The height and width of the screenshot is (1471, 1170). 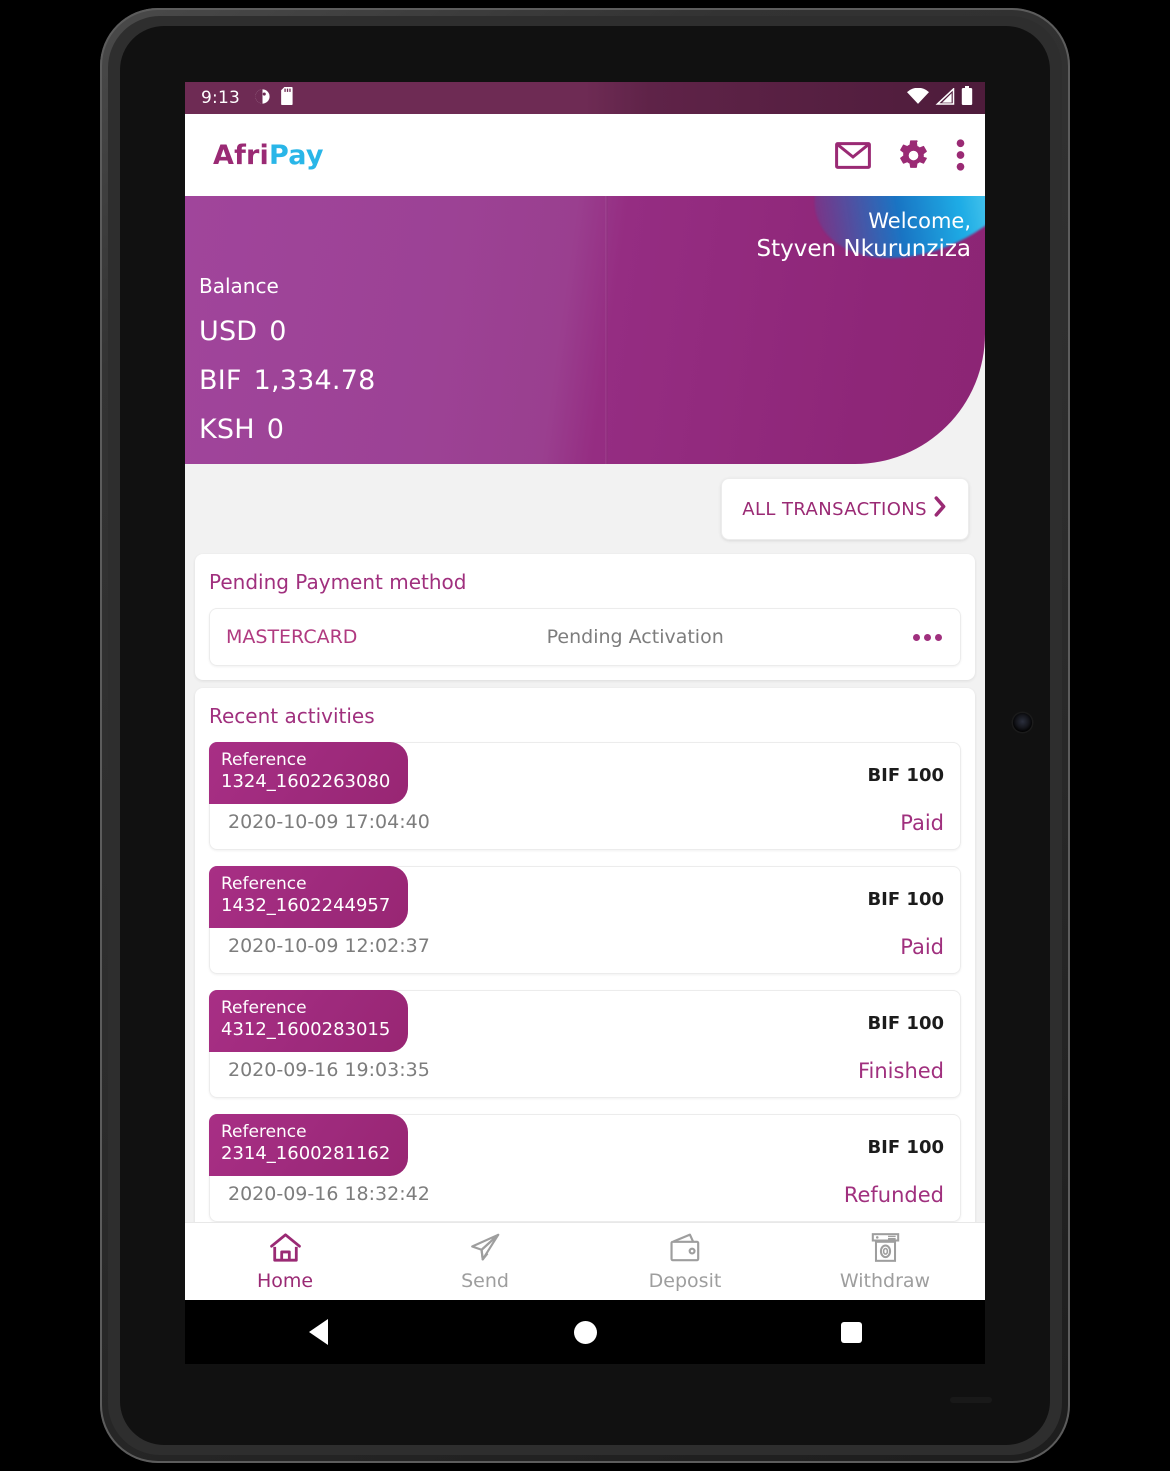 I want to click on balance-amount-usd: 0, so click(x=278, y=331).